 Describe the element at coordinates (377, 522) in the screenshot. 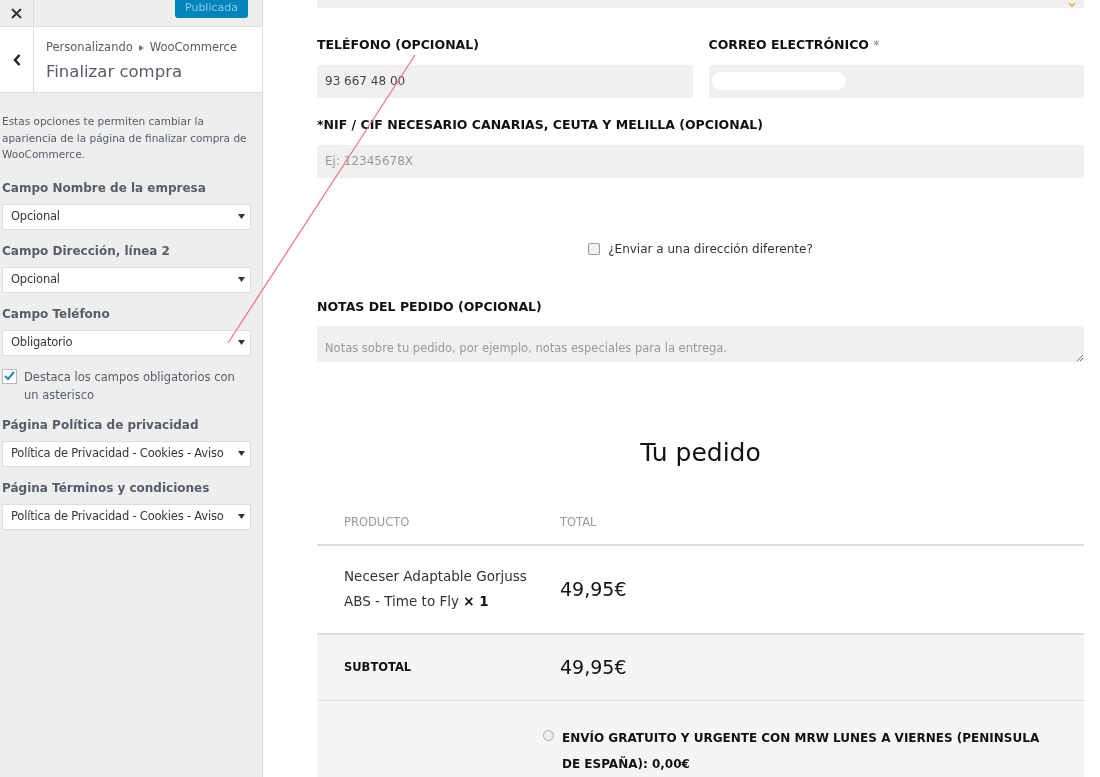

I see `column-header: PRODUCTO` at that location.